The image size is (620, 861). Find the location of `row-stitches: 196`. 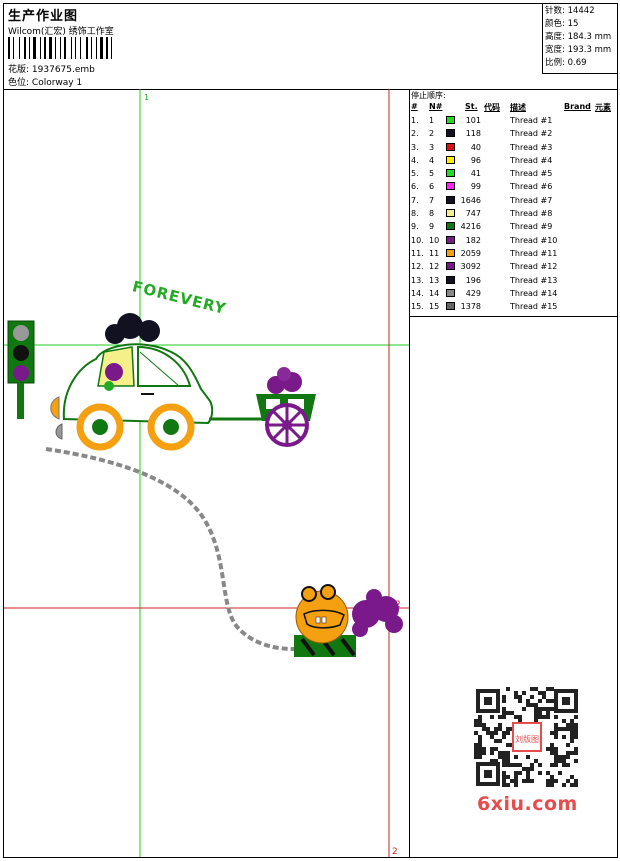

row-stitches: 196 is located at coordinates (473, 280).